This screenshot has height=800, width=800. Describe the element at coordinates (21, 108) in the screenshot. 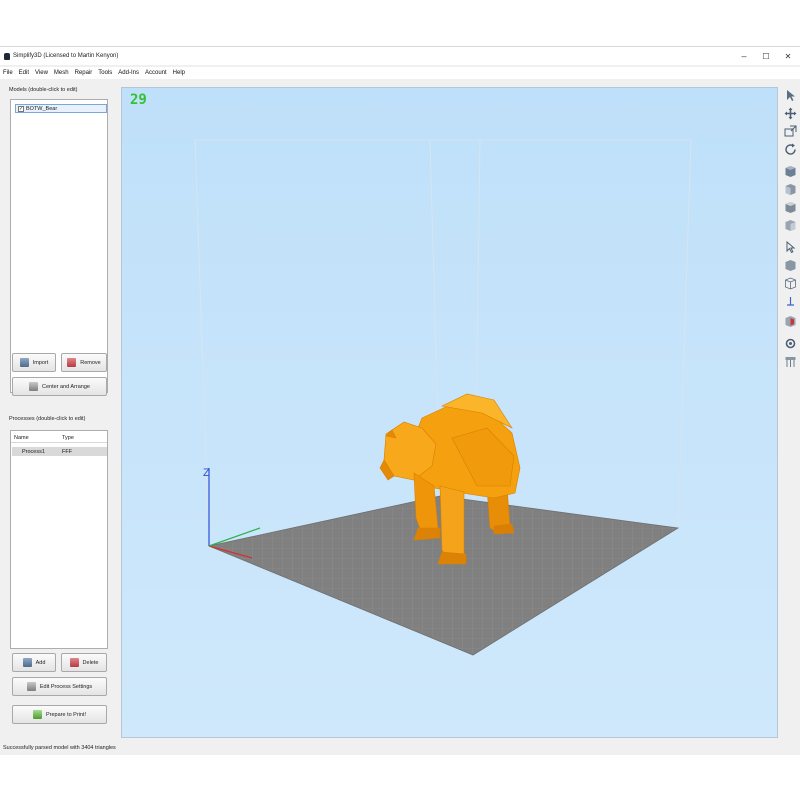

I see `model-visibility-checkbox: ✓` at that location.